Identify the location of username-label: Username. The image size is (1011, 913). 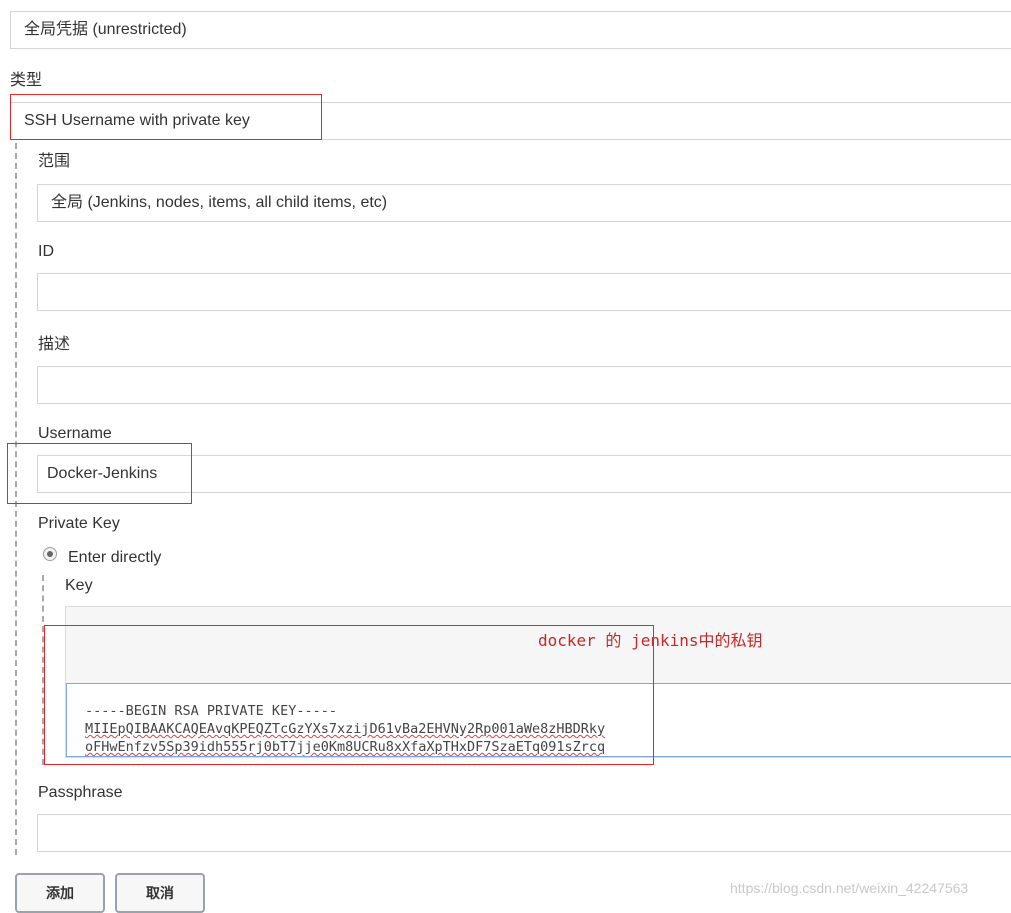
(75, 433).